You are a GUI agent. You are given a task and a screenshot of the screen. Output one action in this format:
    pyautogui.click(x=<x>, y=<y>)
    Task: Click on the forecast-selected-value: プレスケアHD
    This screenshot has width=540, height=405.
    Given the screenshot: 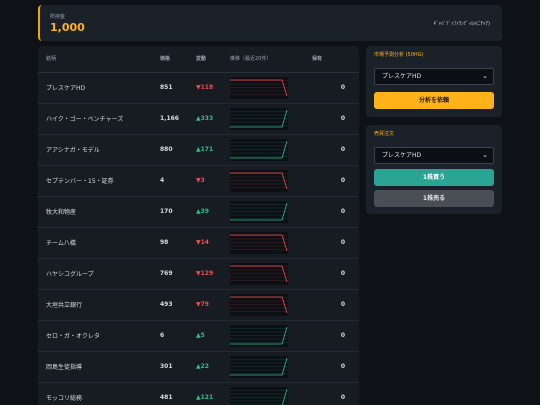 What is the action you would take?
    pyautogui.click(x=402, y=76)
    